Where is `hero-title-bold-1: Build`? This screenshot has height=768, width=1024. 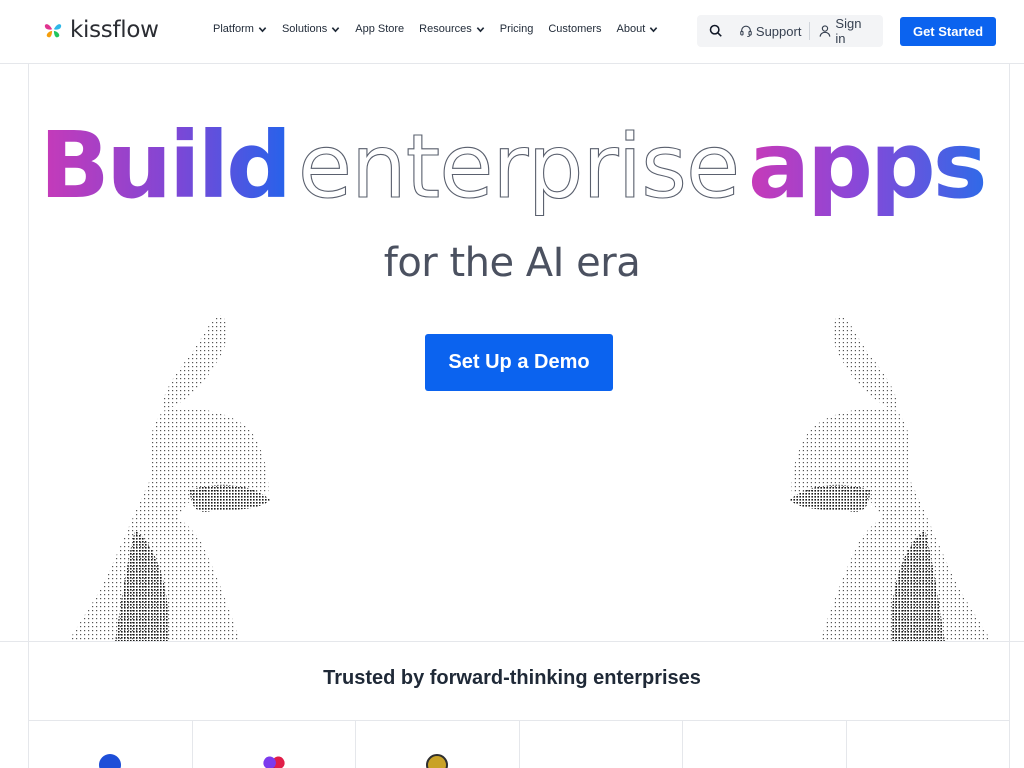 hero-title-bold-1: Build is located at coordinates (165, 165).